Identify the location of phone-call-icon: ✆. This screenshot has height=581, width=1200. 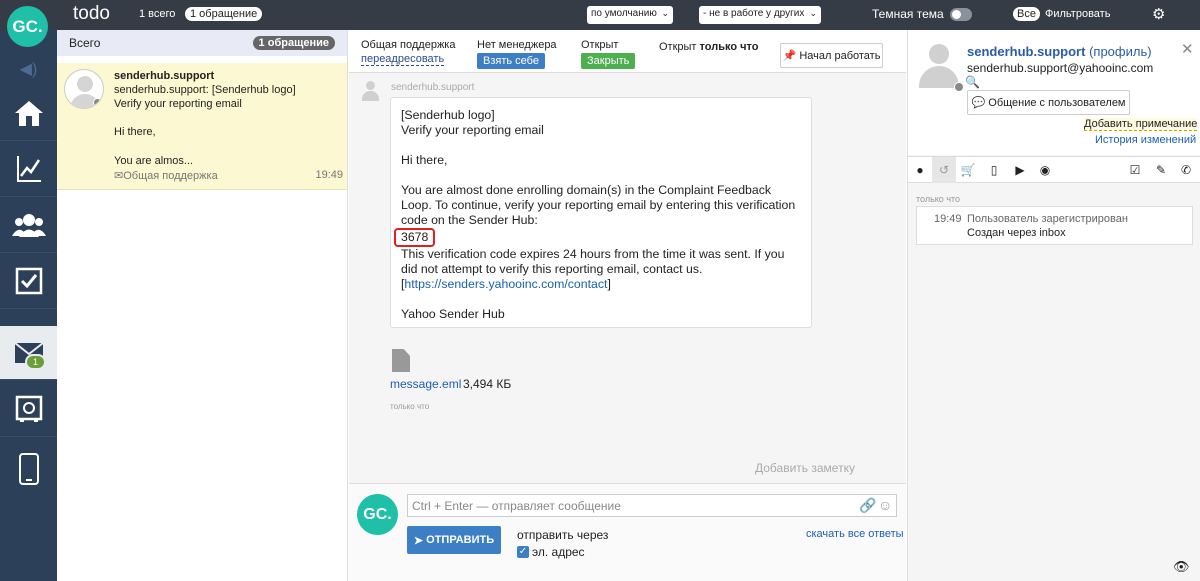
(1186, 170).